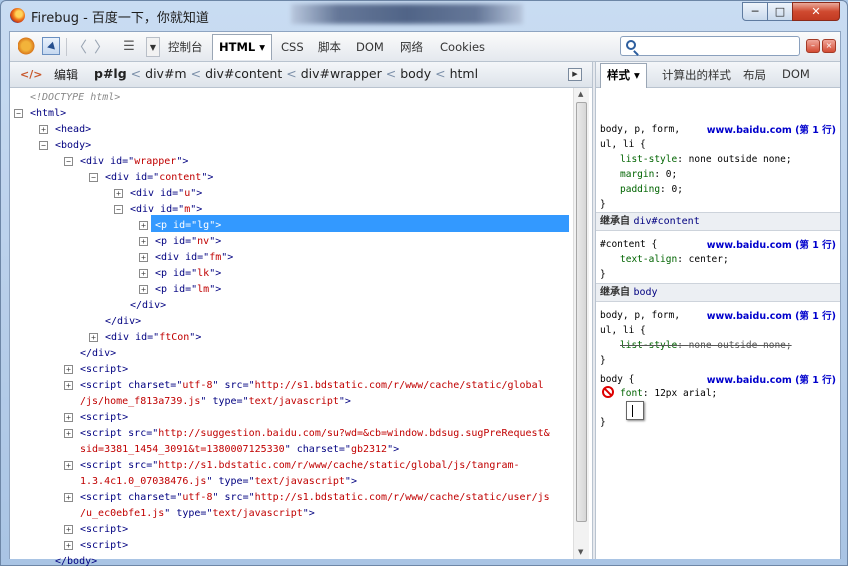  I want to click on window-title: Firebug - 百度一下，你就知道, so click(120, 18).